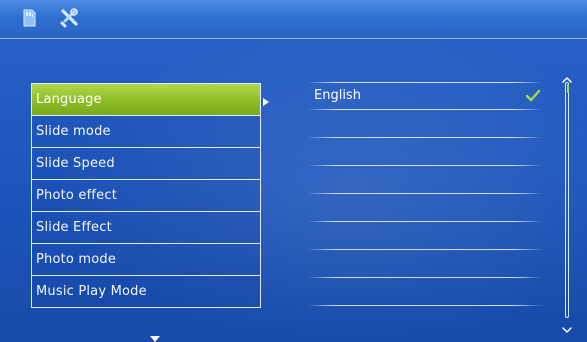 The image size is (587, 342). I want to click on scroll-up-icon, so click(567, 76).